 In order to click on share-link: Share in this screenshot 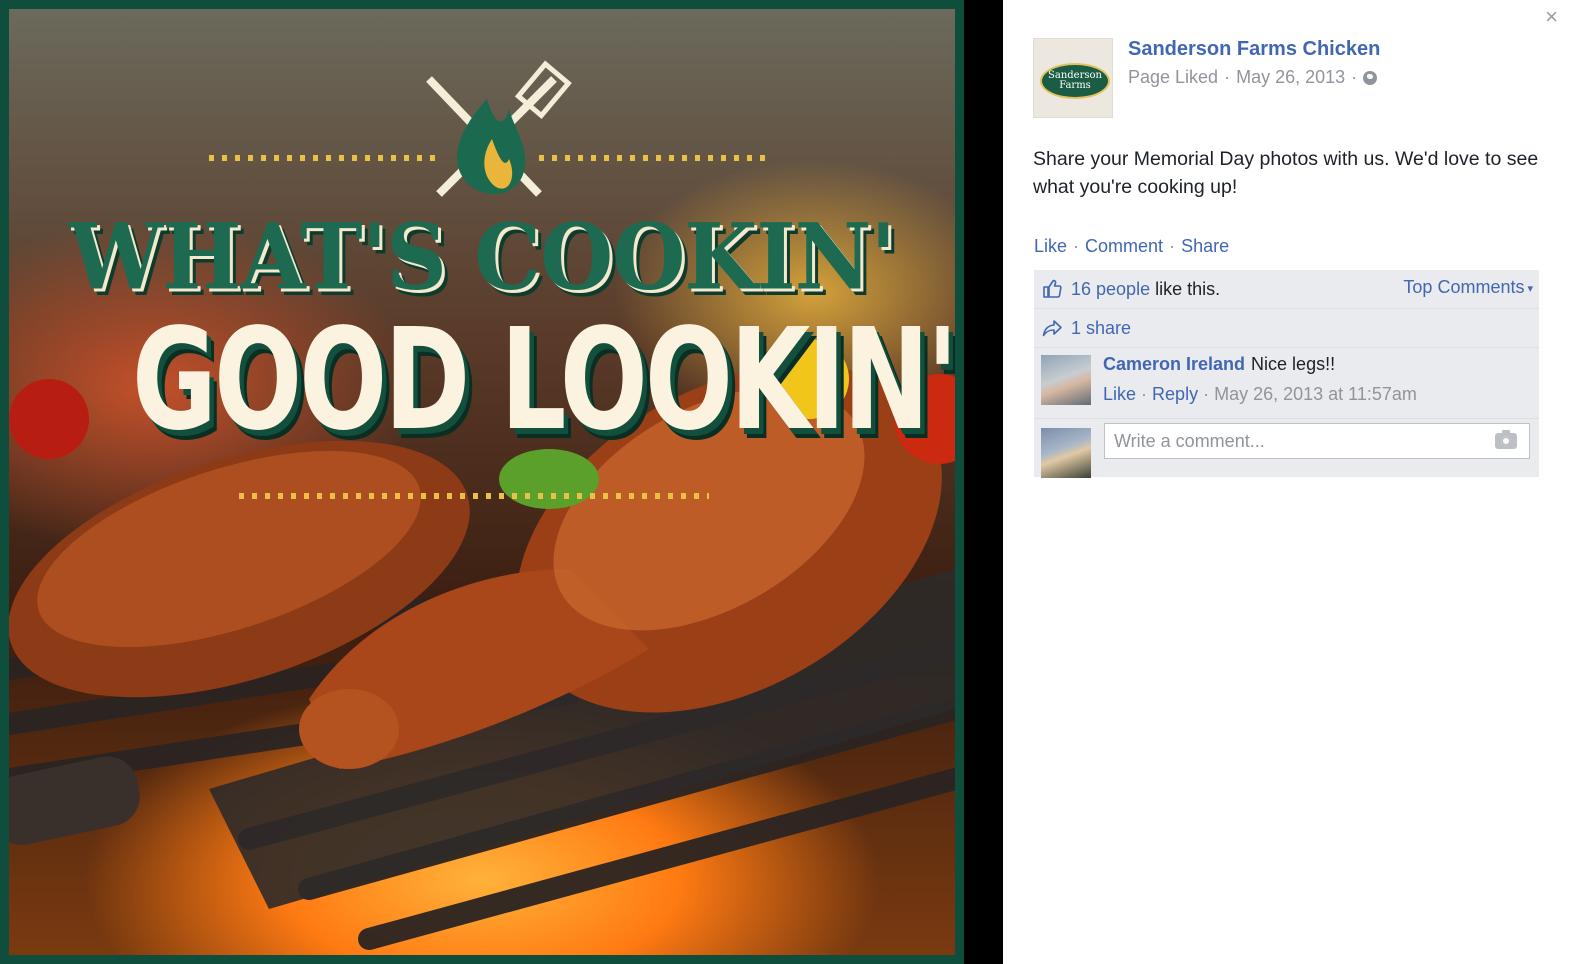, I will do `click(1205, 246)`.